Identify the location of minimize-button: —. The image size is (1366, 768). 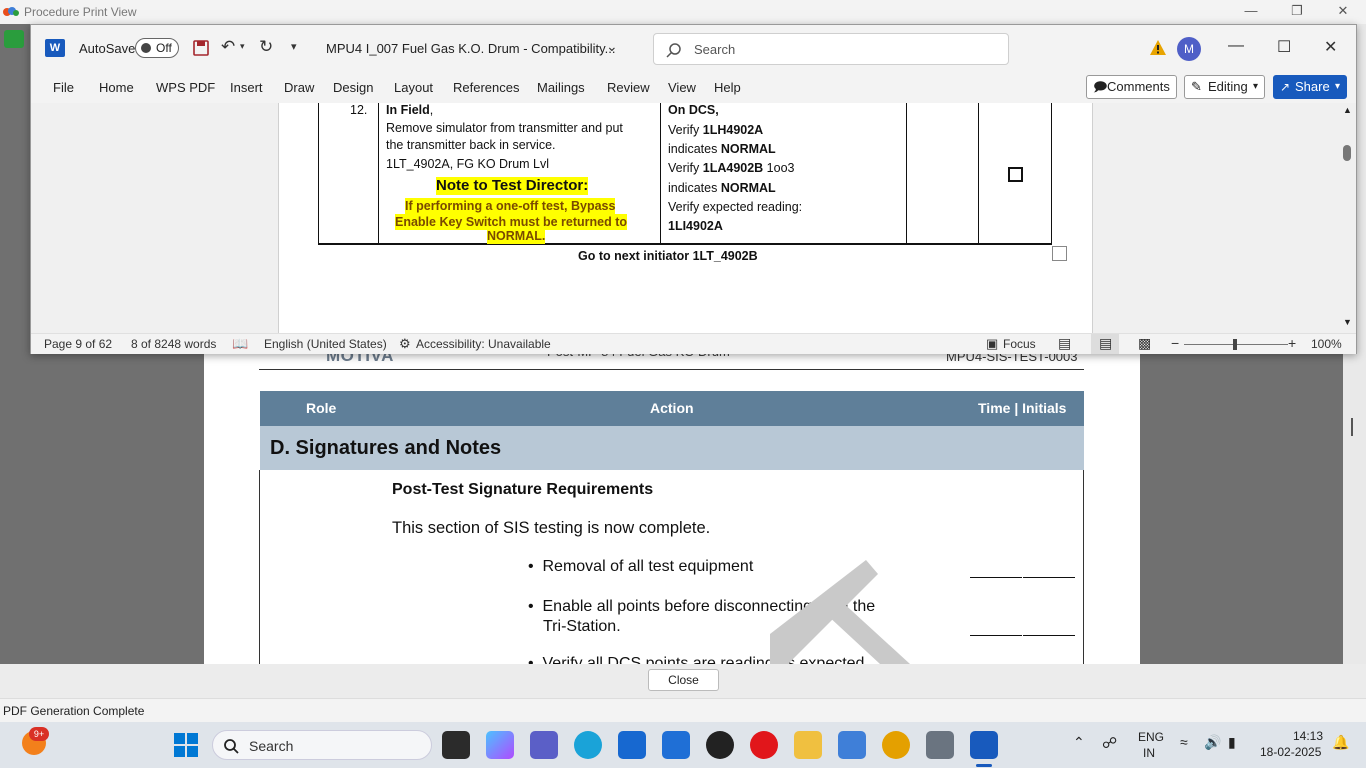
(1236, 46).